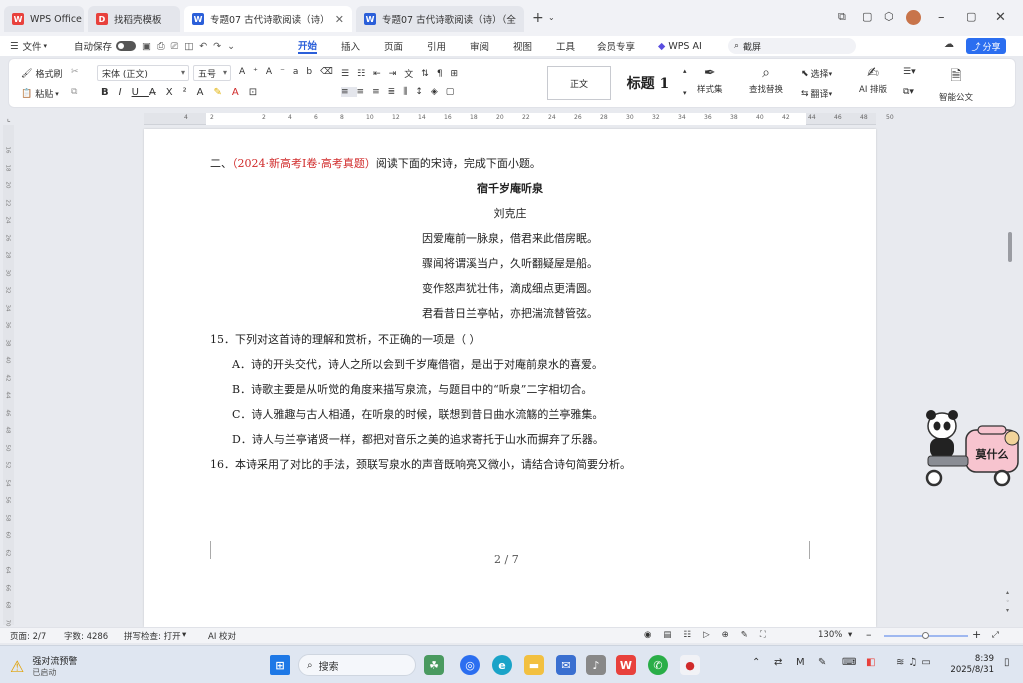 This screenshot has width=1023, height=683. What do you see at coordinates (949, 44) in the screenshot?
I see `cloud-sync-icon: ☁` at bounding box center [949, 44].